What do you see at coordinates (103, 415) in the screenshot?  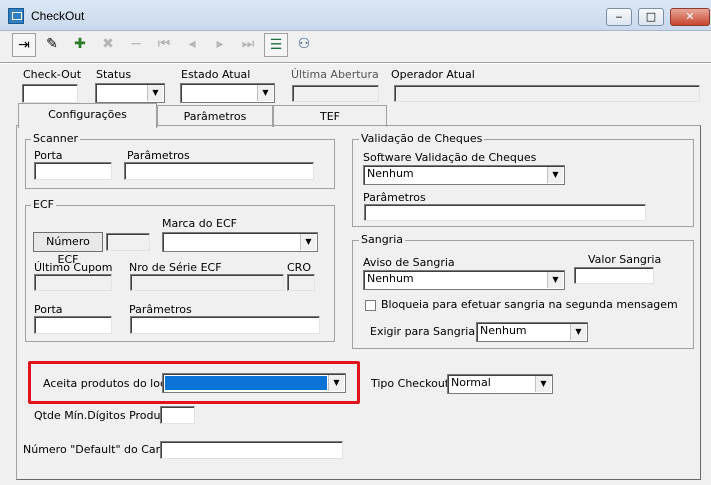 I see `qtde-label: Qtde Mín.Dígitos Produto` at bounding box center [103, 415].